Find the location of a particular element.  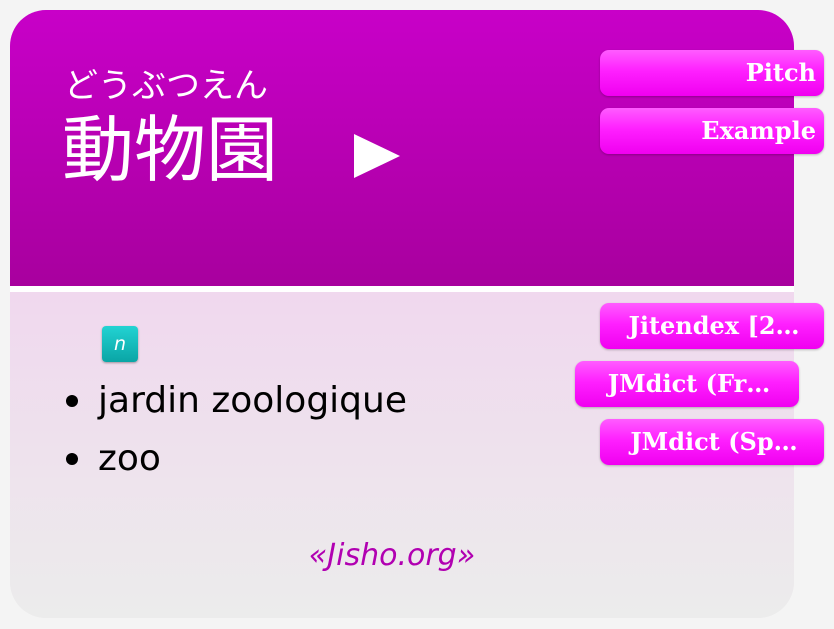

definition-text: zoo is located at coordinates (129, 458).